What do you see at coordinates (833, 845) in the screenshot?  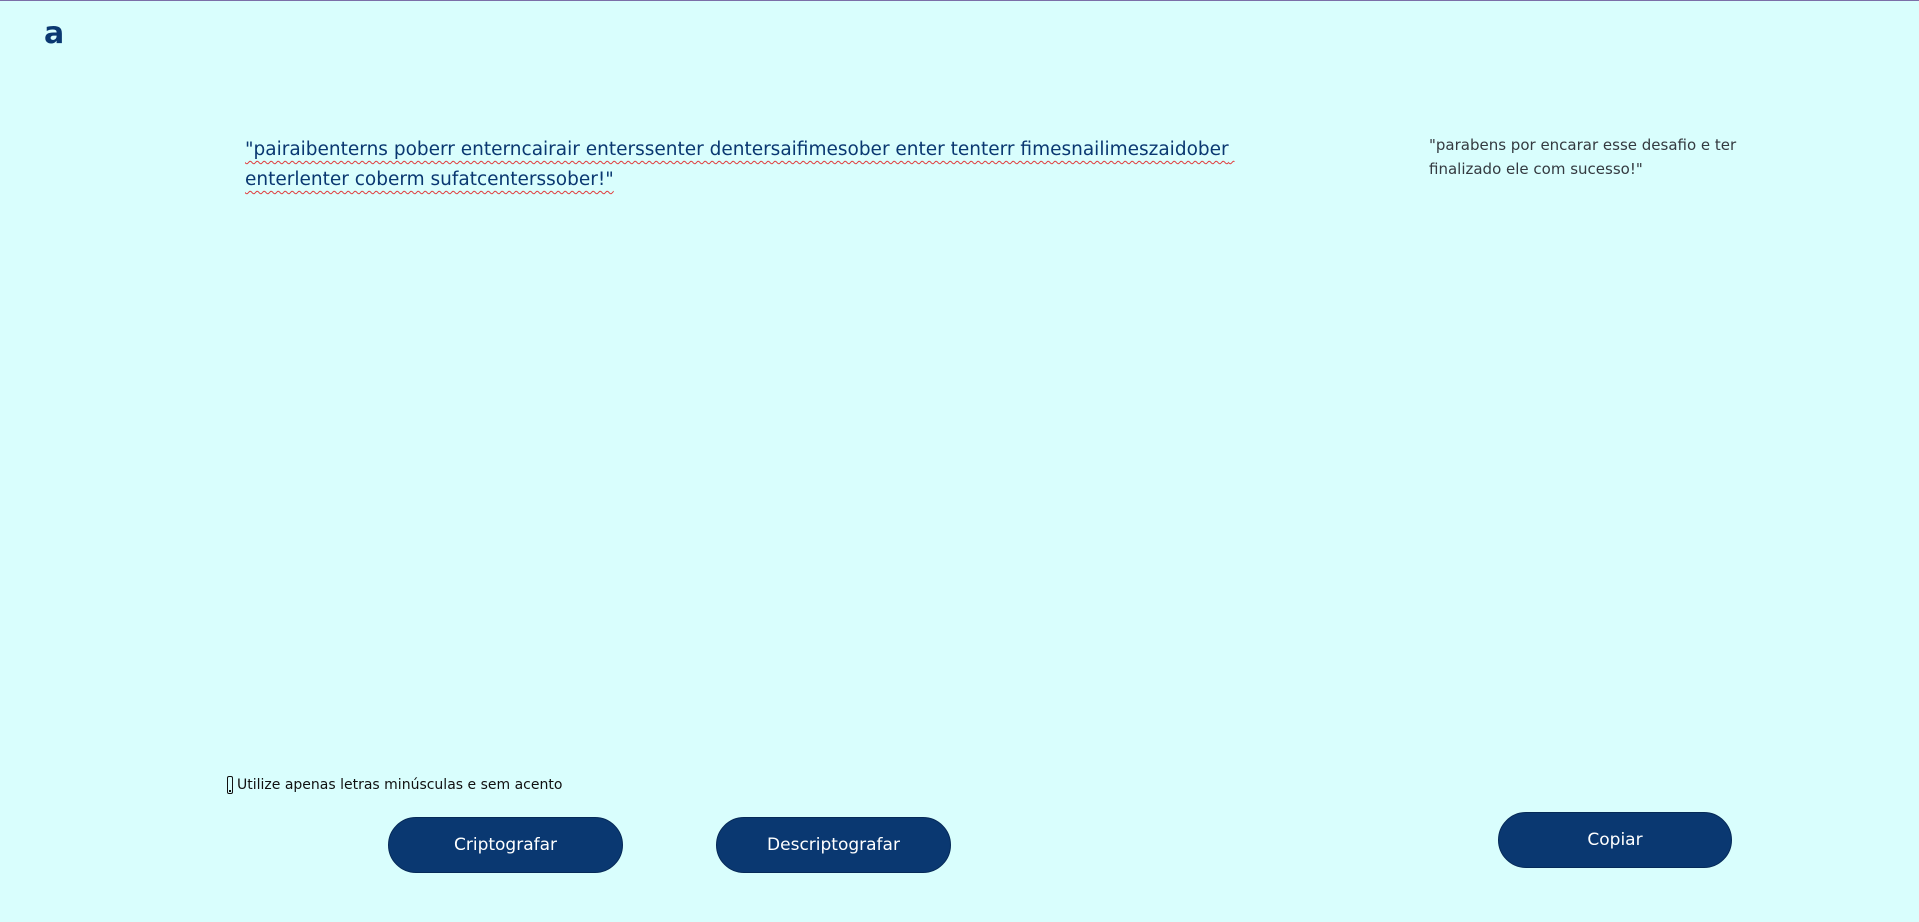 I see `decrypt-button: Descriptografar` at bounding box center [833, 845].